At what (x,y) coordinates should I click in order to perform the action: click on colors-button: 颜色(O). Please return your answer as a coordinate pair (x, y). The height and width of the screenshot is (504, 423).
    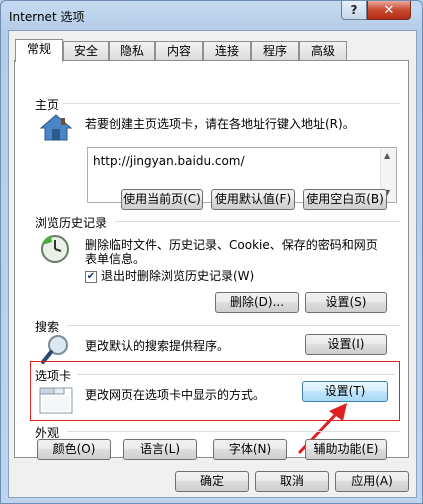
    Looking at the image, I should click on (74, 449).